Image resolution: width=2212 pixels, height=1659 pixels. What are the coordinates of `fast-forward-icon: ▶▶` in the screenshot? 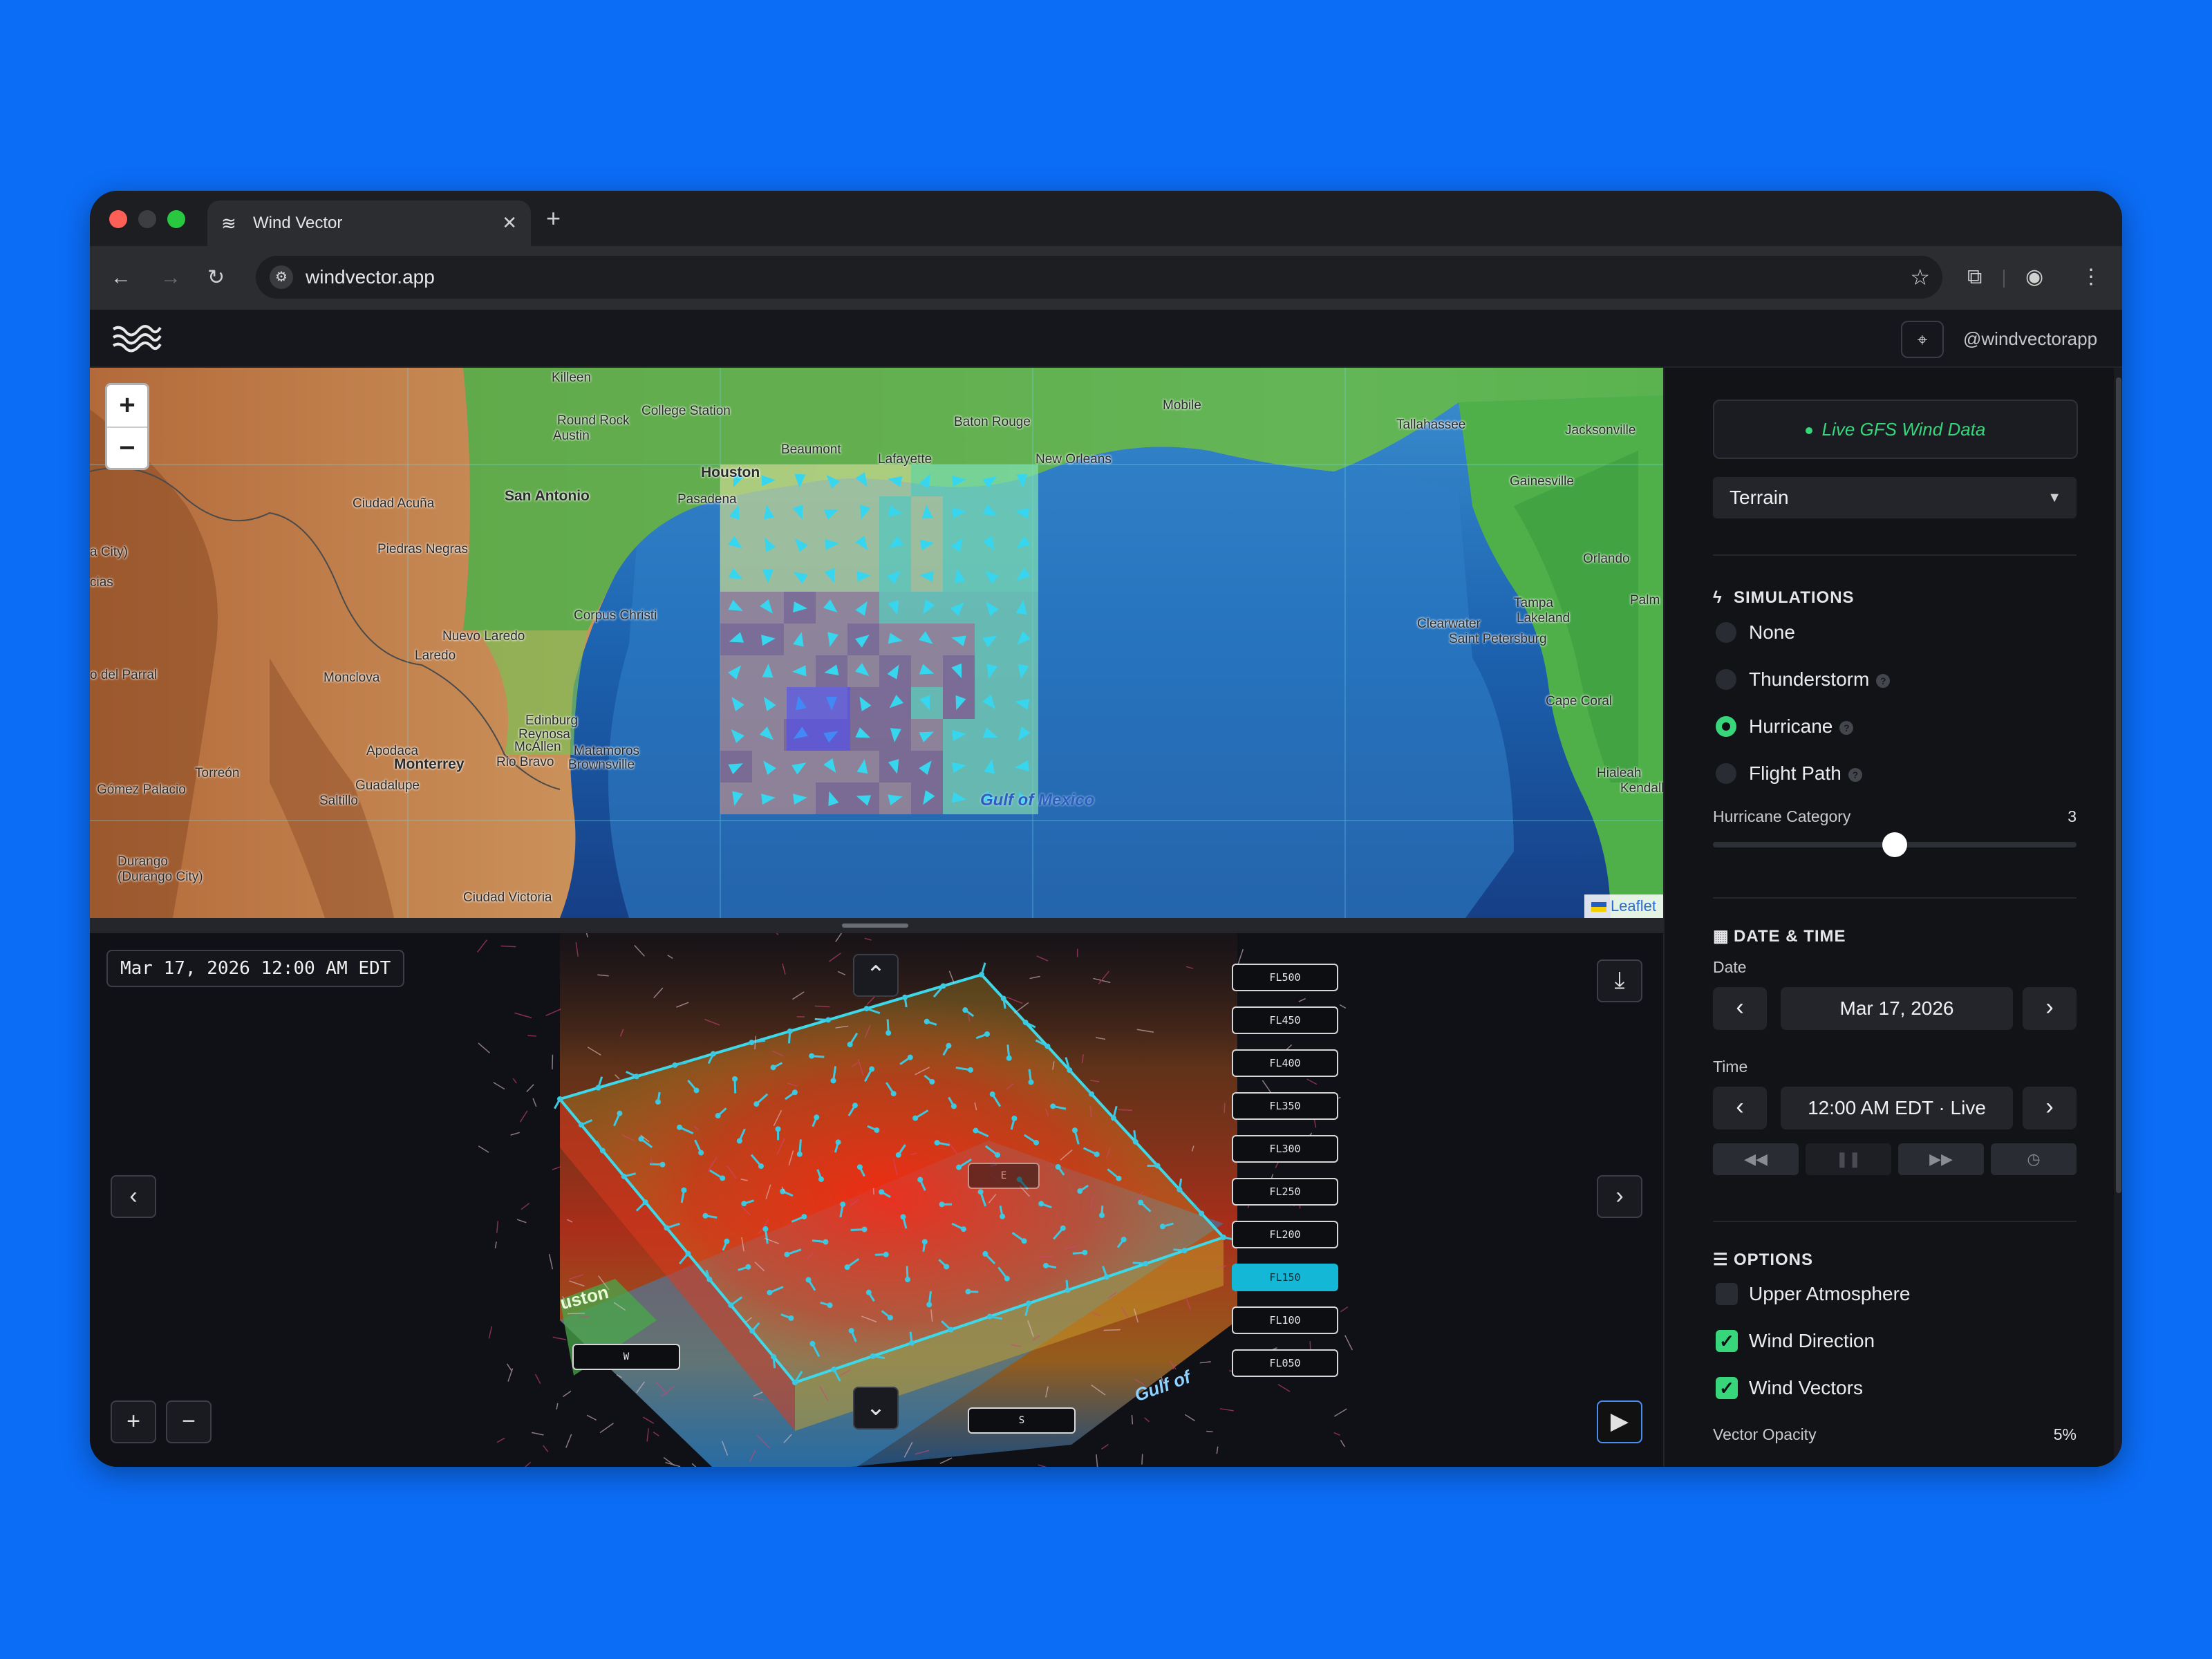 It's located at (1941, 1159).